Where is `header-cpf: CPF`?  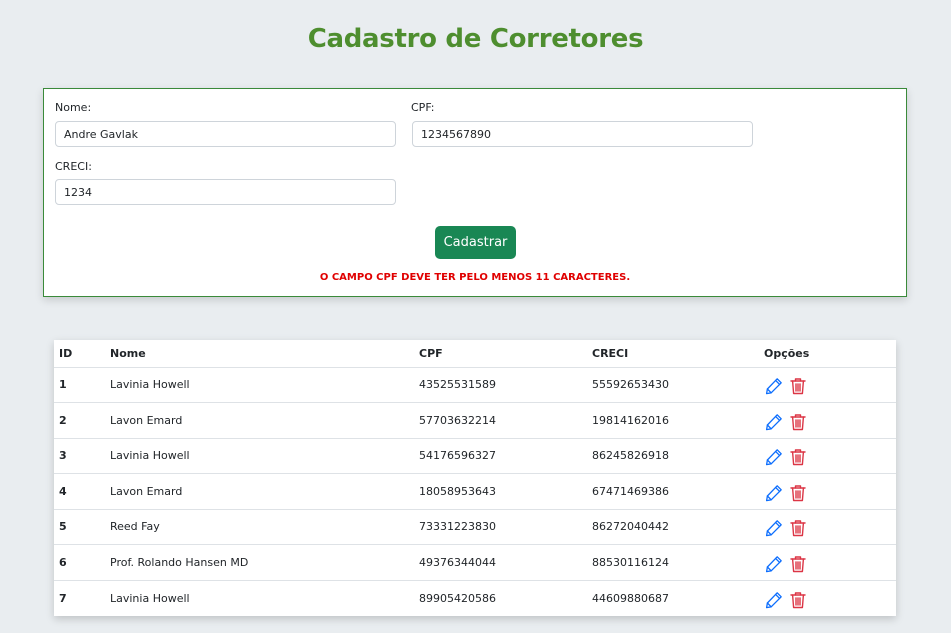
header-cpf: CPF is located at coordinates (500, 354).